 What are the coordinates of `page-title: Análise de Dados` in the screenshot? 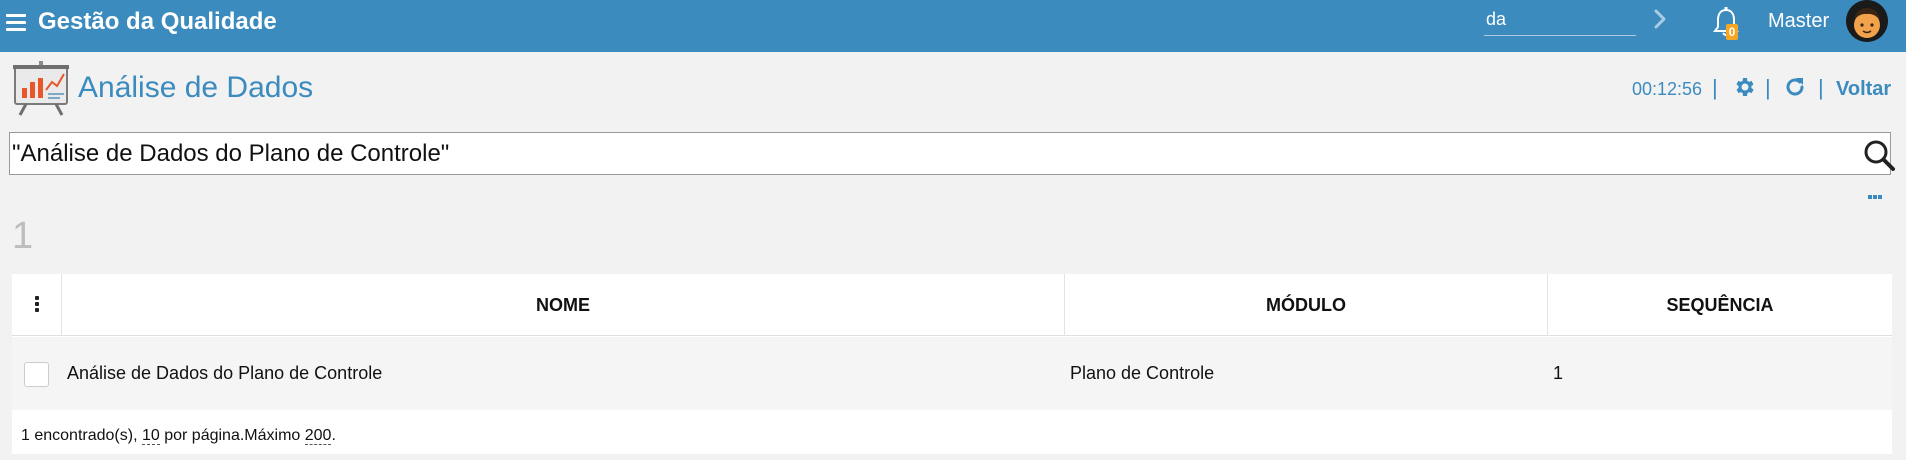 It's located at (196, 87).